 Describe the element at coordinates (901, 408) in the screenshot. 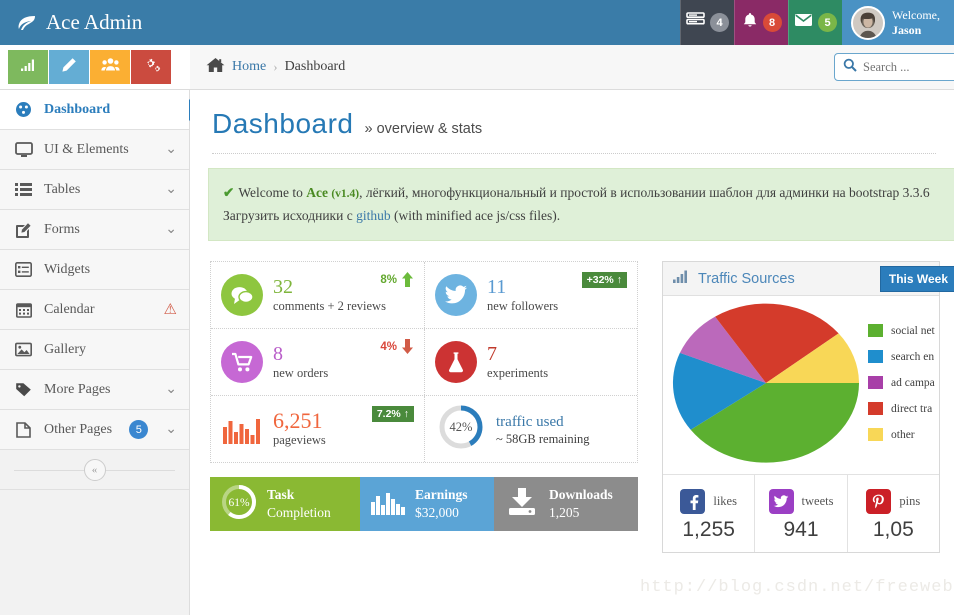

I see `legend-item: direct tra` at that location.